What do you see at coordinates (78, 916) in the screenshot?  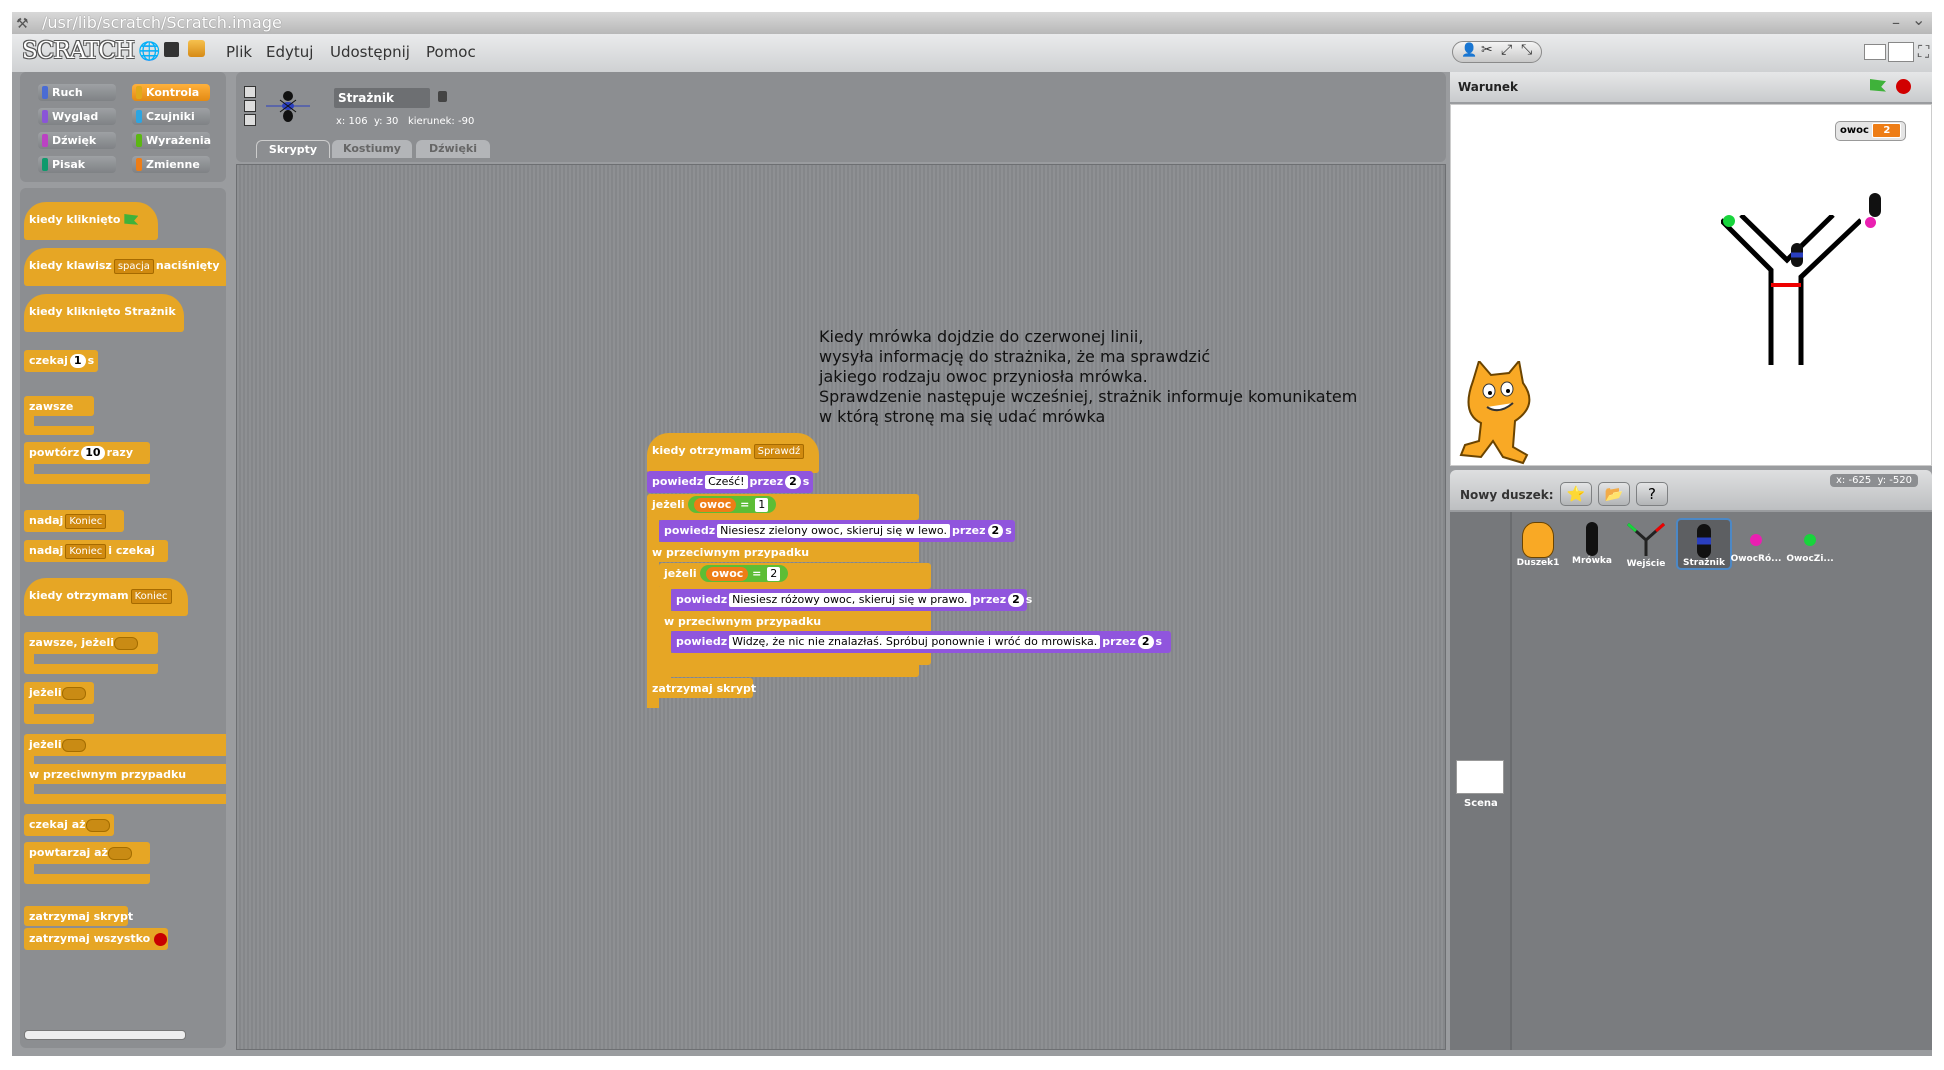 I see `palette-stop-script-block: zatrzymaj skrypt` at bounding box center [78, 916].